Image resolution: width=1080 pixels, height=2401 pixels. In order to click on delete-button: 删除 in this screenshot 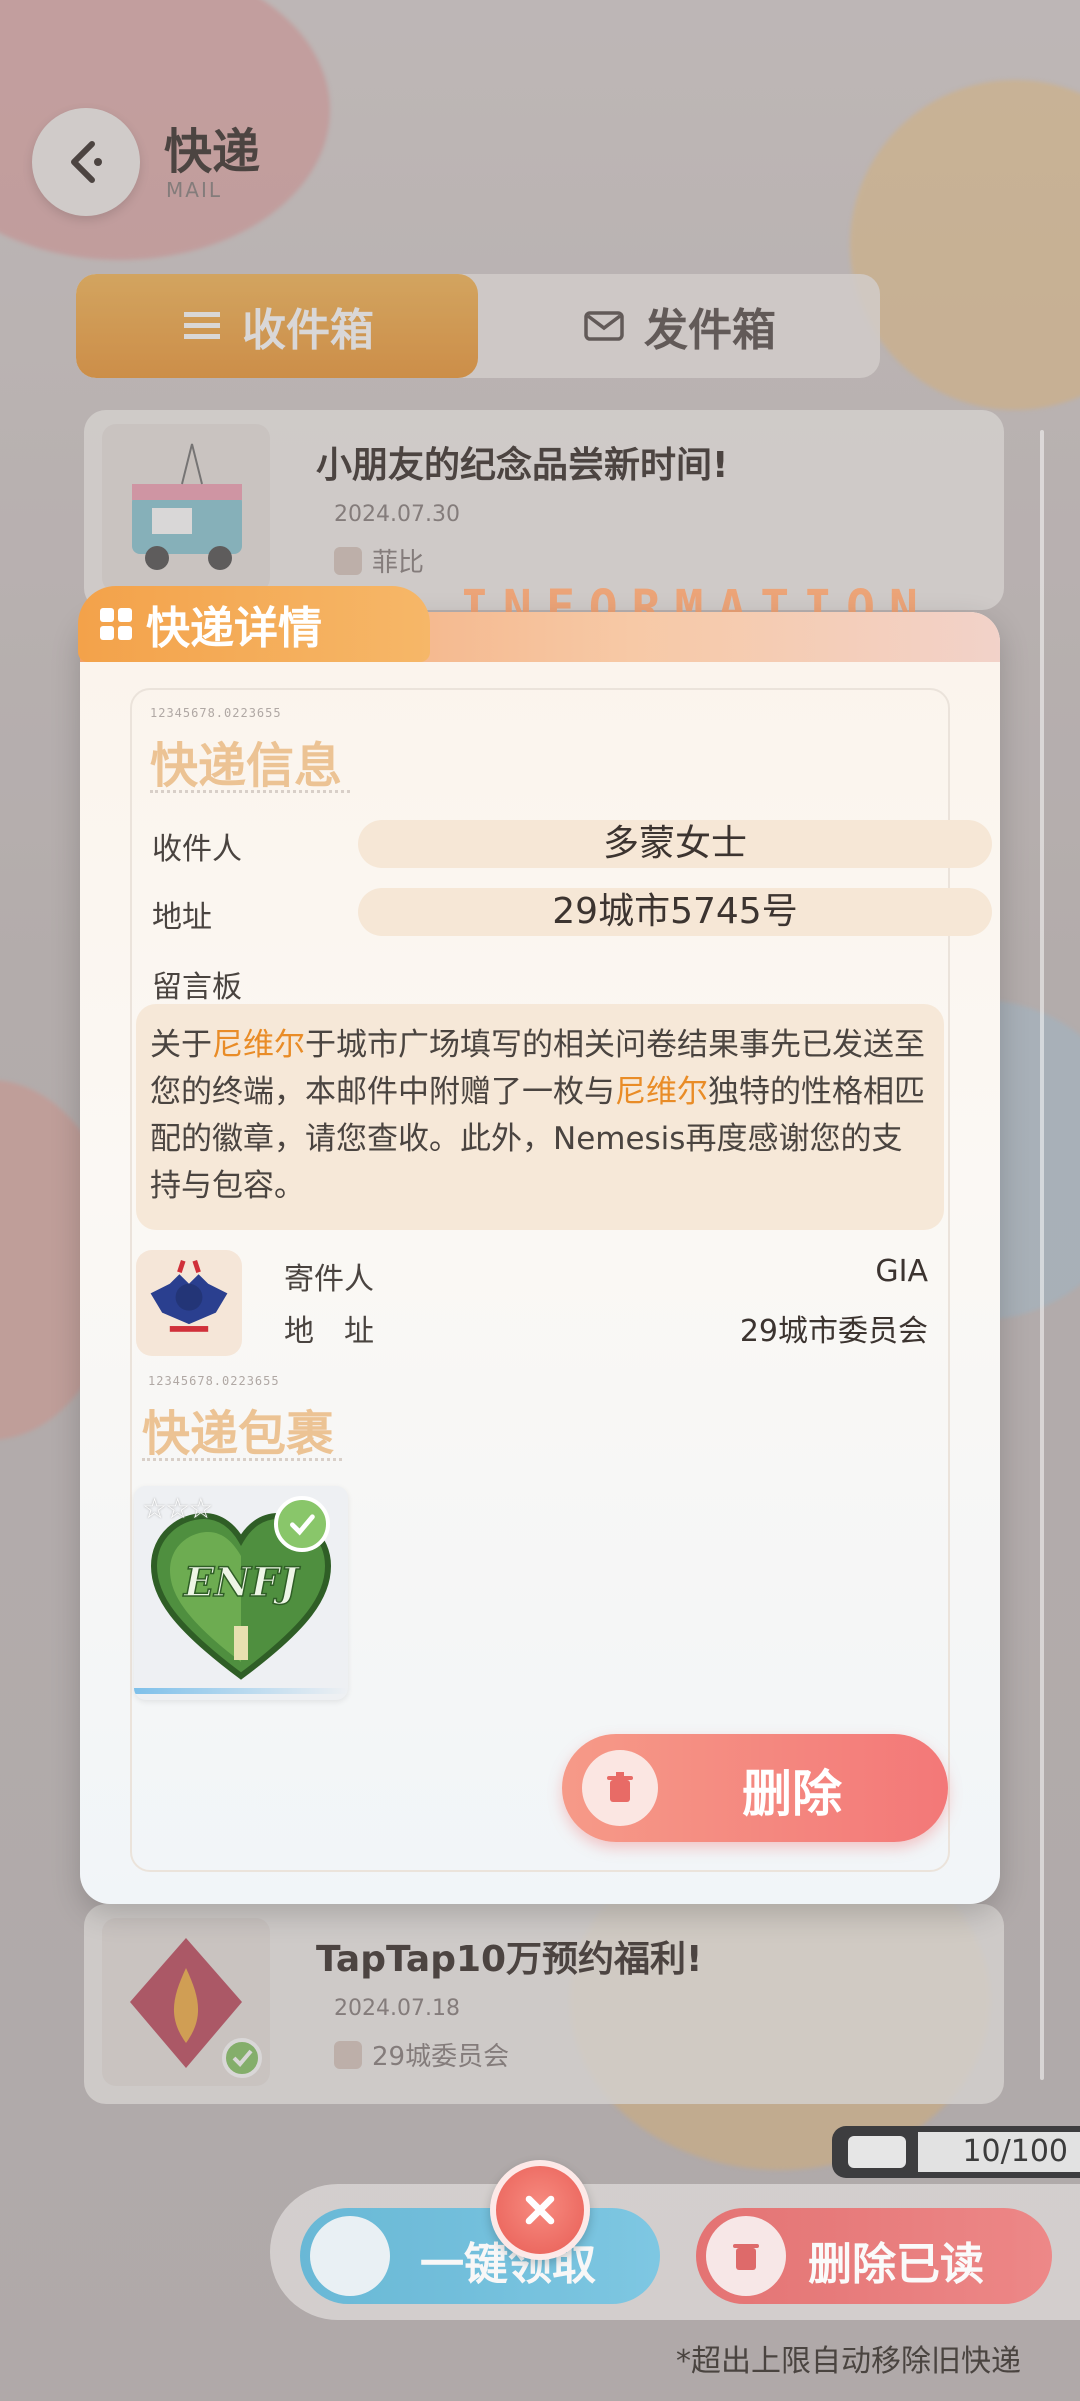, I will do `click(755, 1788)`.